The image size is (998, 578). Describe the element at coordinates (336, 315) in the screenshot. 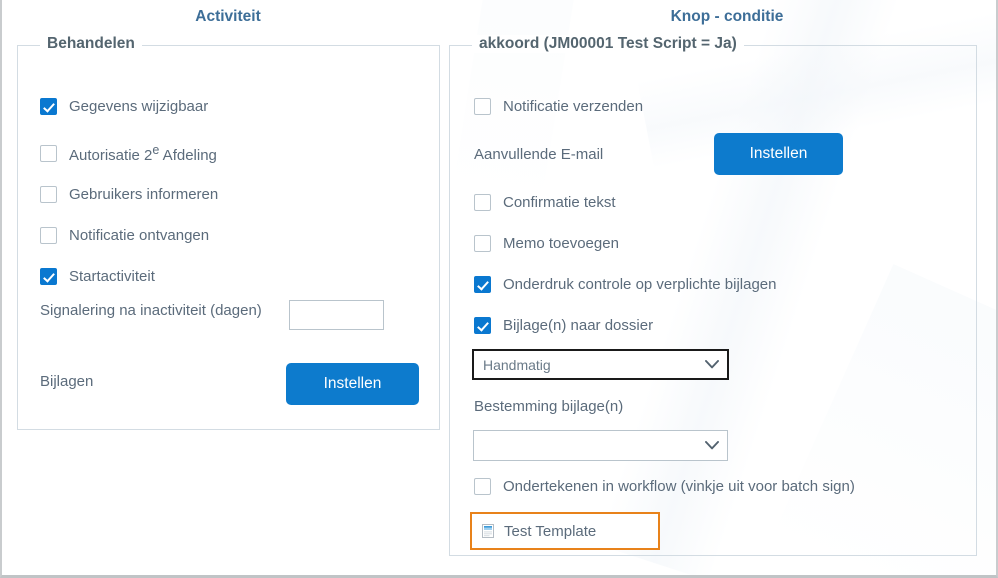

I see `signalering-dagen-input` at that location.